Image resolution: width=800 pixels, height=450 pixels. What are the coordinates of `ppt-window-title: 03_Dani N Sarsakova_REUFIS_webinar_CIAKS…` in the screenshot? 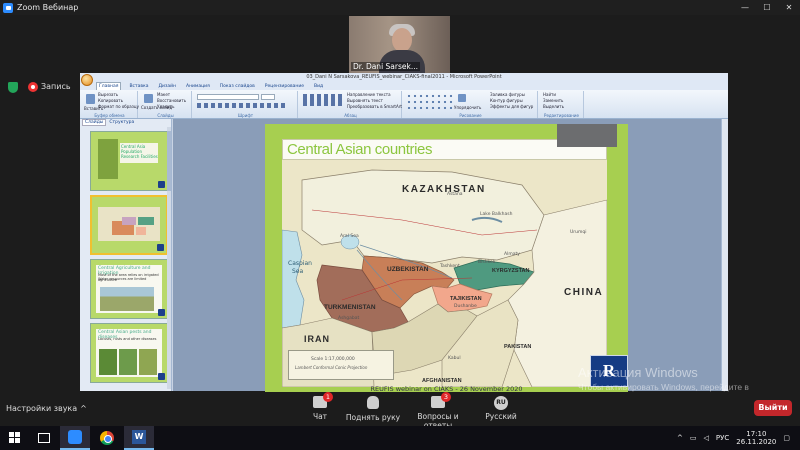 It's located at (404, 77).